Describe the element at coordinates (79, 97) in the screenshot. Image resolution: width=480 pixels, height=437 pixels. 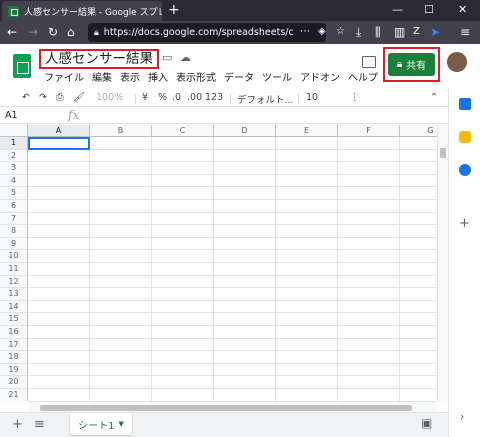
I see `paint-format-icon: 🖌︎` at that location.